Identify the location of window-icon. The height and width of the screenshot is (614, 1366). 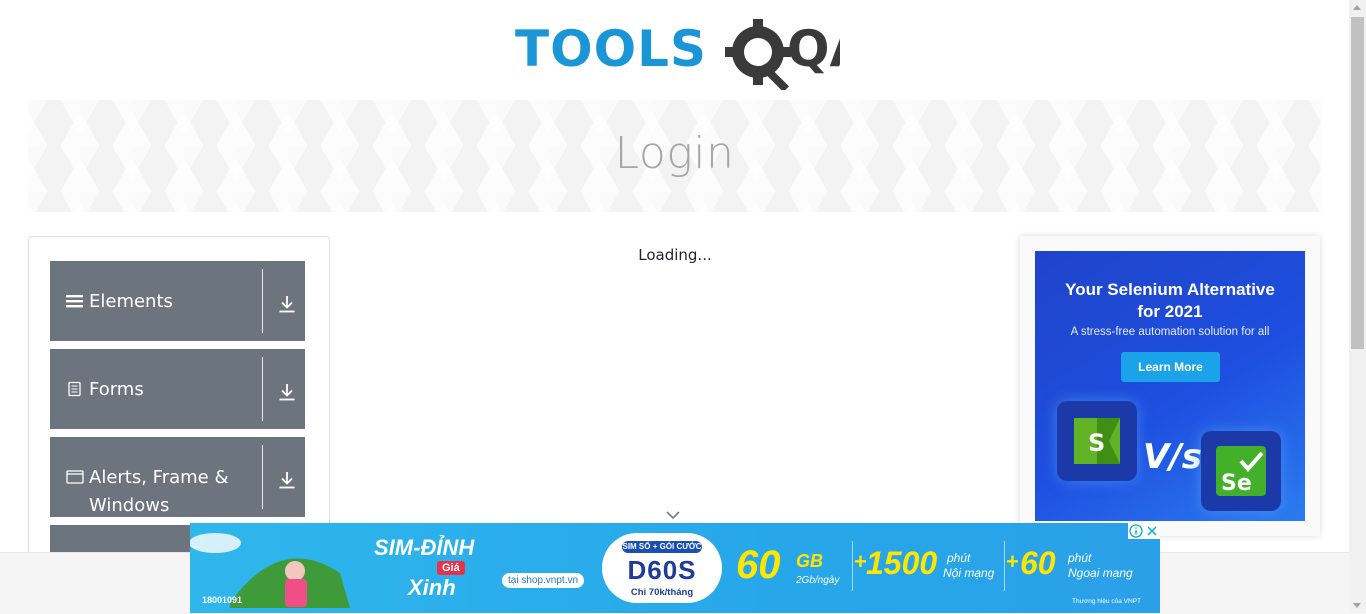
(75, 477).